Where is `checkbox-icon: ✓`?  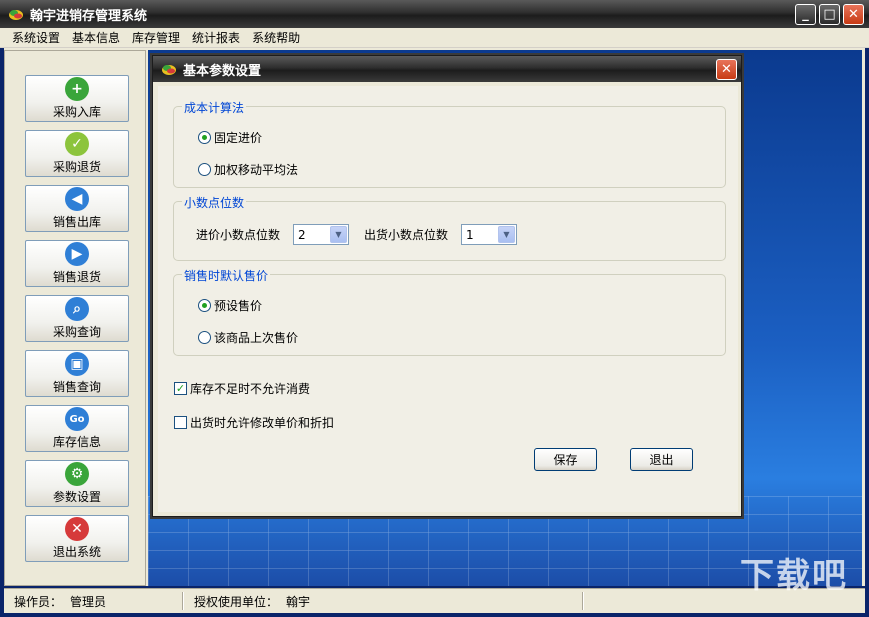
checkbox-icon: ✓ is located at coordinates (180, 388).